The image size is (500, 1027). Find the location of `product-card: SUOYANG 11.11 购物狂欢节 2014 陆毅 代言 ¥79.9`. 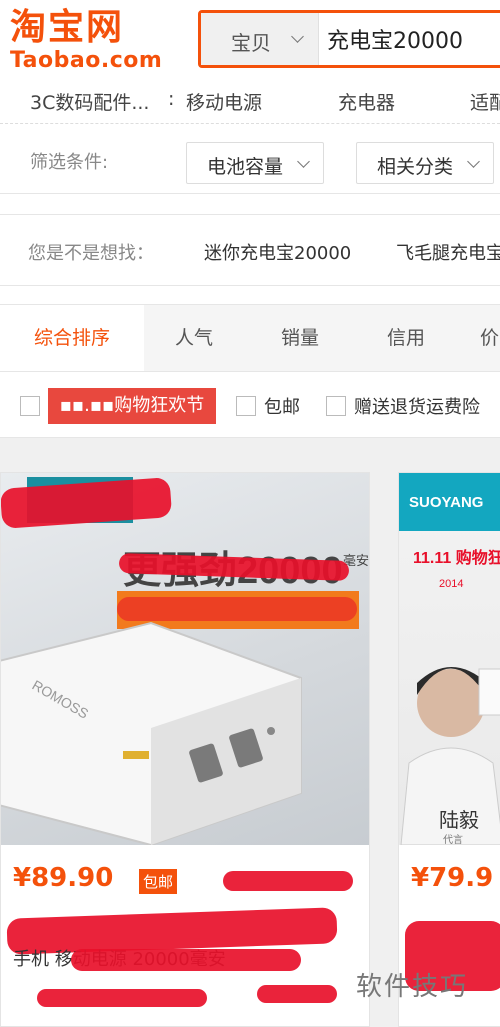

product-card: SUOYANG 11.11 购物狂欢节 2014 陆毅 代言 ¥79.9 is located at coordinates (449, 749).